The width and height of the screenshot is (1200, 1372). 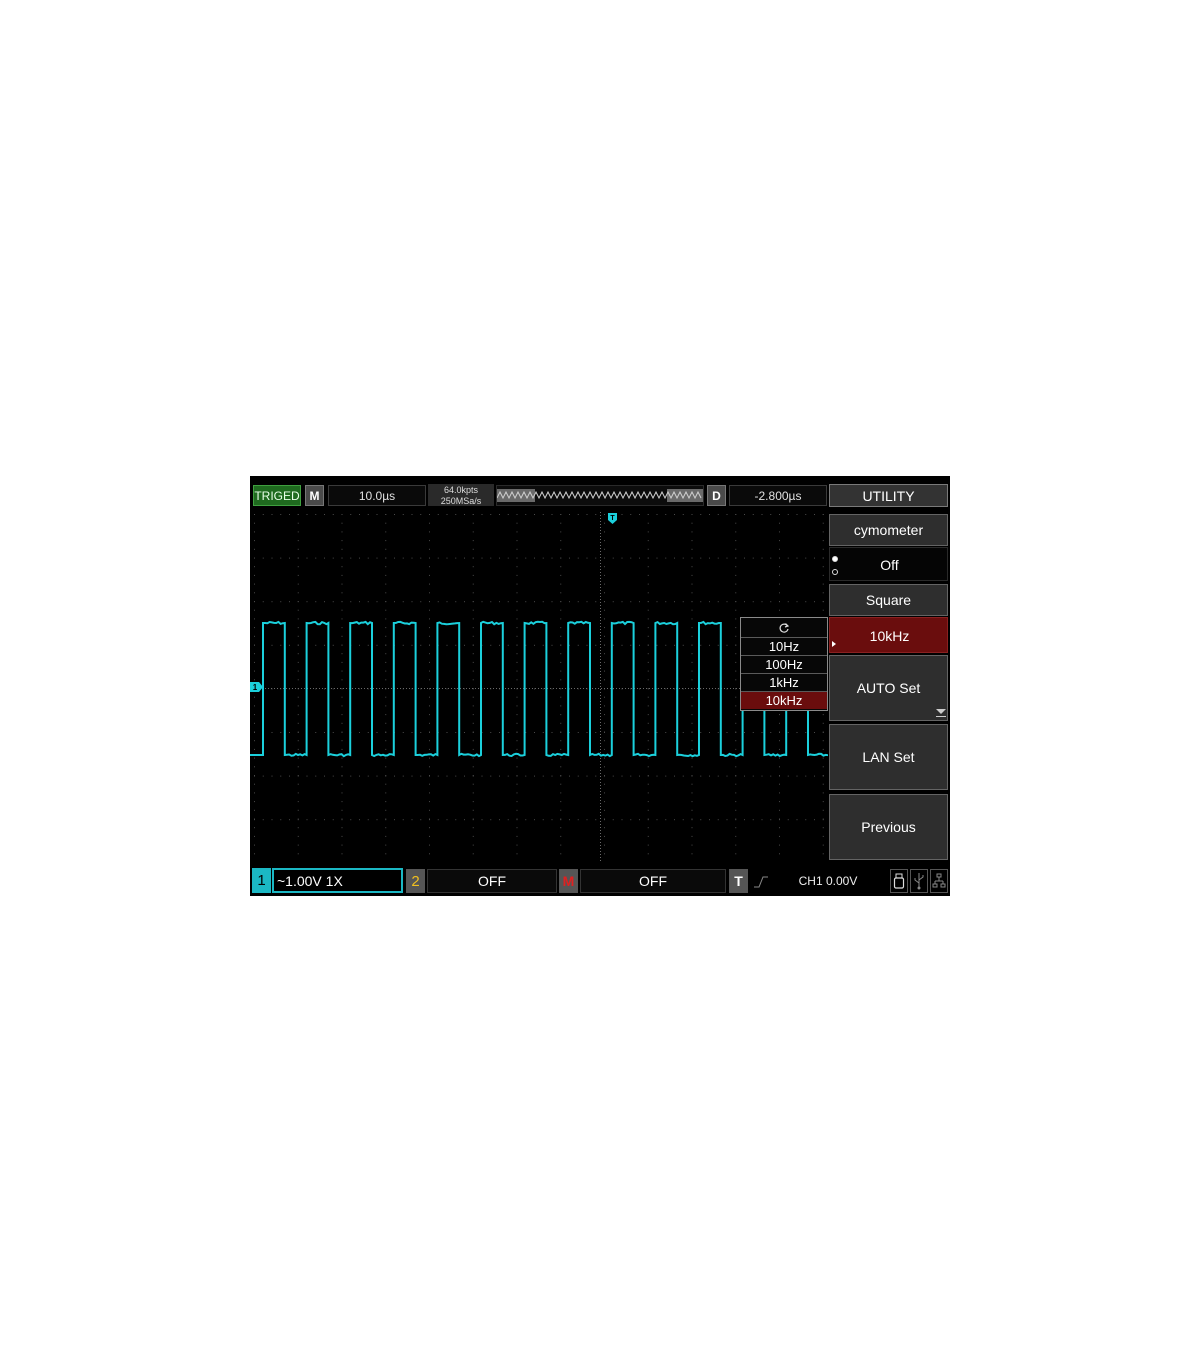 What do you see at coordinates (377, 495) in the screenshot?
I see `timebase-readout: 10.0µs` at bounding box center [377, 495].